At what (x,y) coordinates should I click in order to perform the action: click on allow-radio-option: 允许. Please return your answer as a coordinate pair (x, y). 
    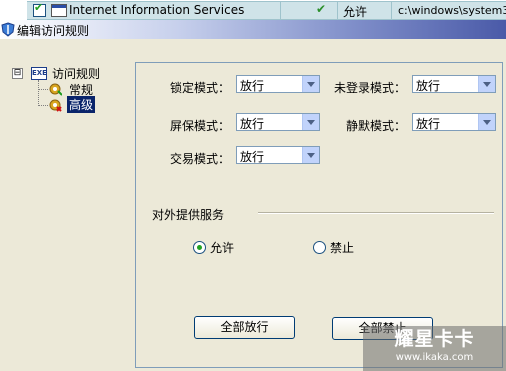
    Looking at the image, I should click on (223, 247).